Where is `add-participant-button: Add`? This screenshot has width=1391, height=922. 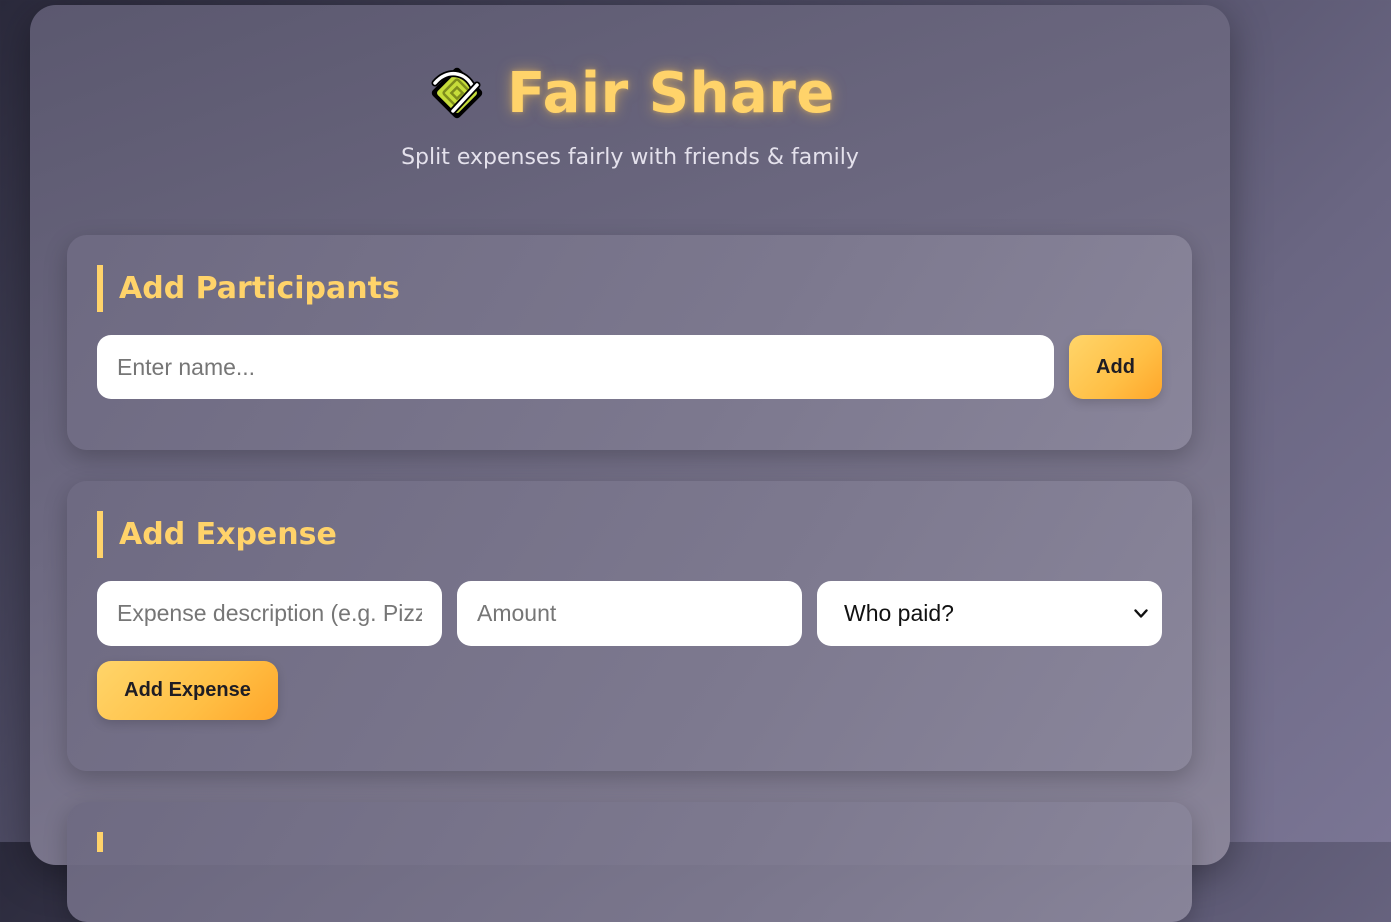
add-participant-button: Add is located at coordinates (1115, 367).